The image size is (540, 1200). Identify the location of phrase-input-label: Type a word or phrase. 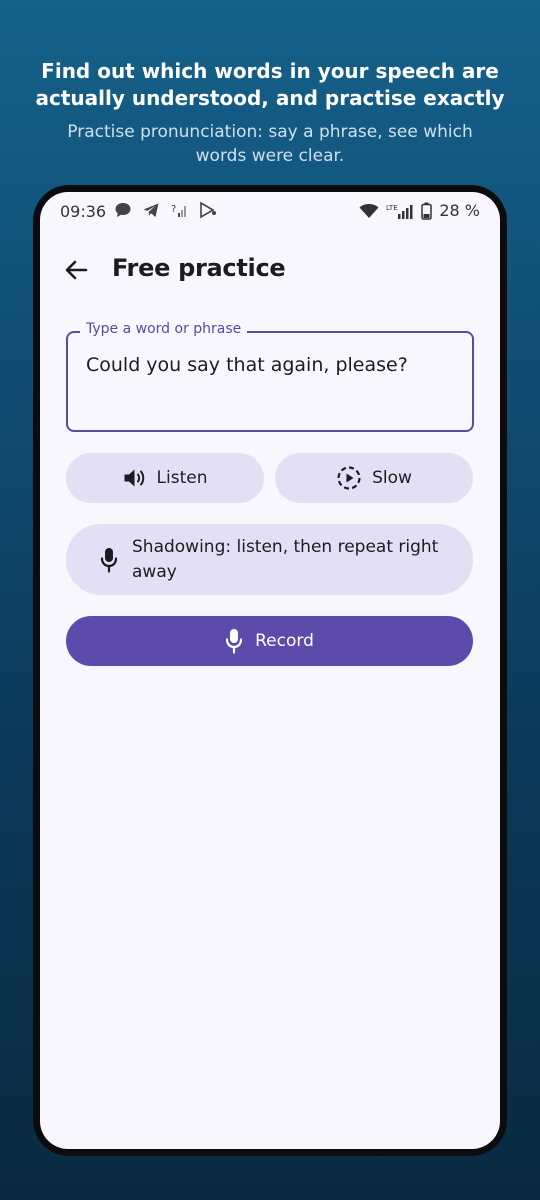
(164, 329).